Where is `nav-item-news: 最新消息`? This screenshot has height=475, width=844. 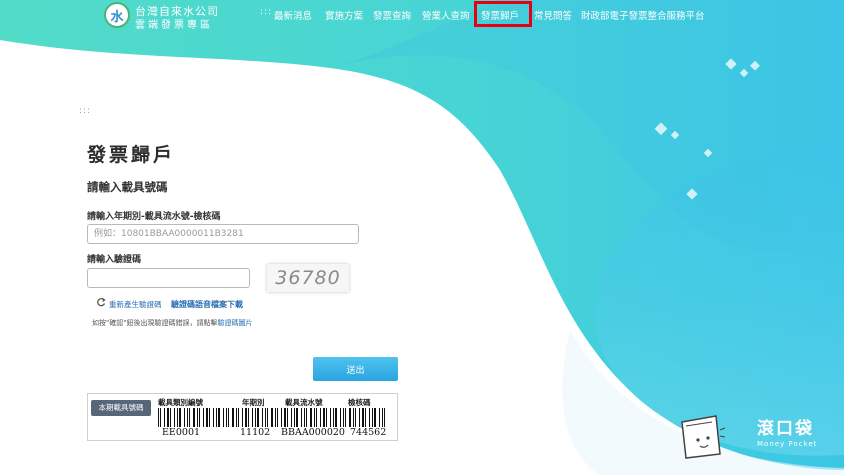
nav-item-news: 最新消息 is located at coordinates (293, 15).